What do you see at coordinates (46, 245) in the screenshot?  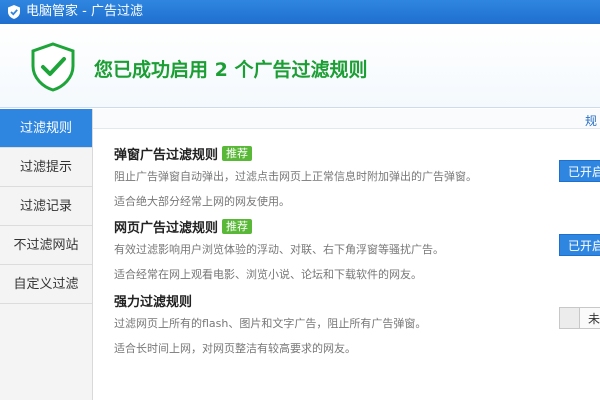 I see `sidebar-item-whitelist-sites: 不过滤网站` at bounding box center [46, 245].